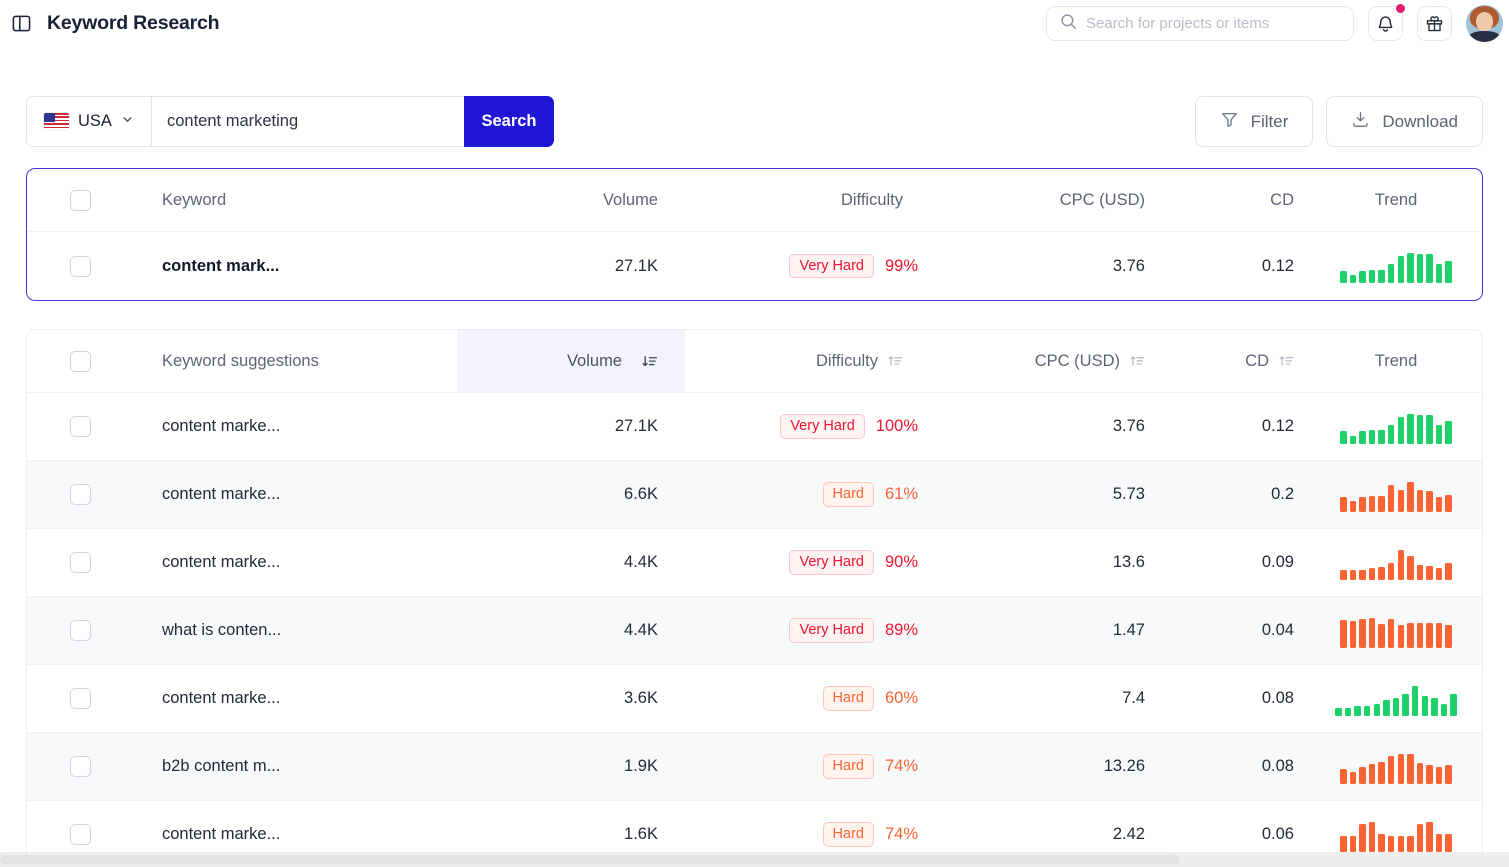 This screenshot has width=1509, height=867. What do you see at coordinates (1277, 562) in the screenshot?
I see `cell-cd: 0.09` at bounding box center [1277, 562].